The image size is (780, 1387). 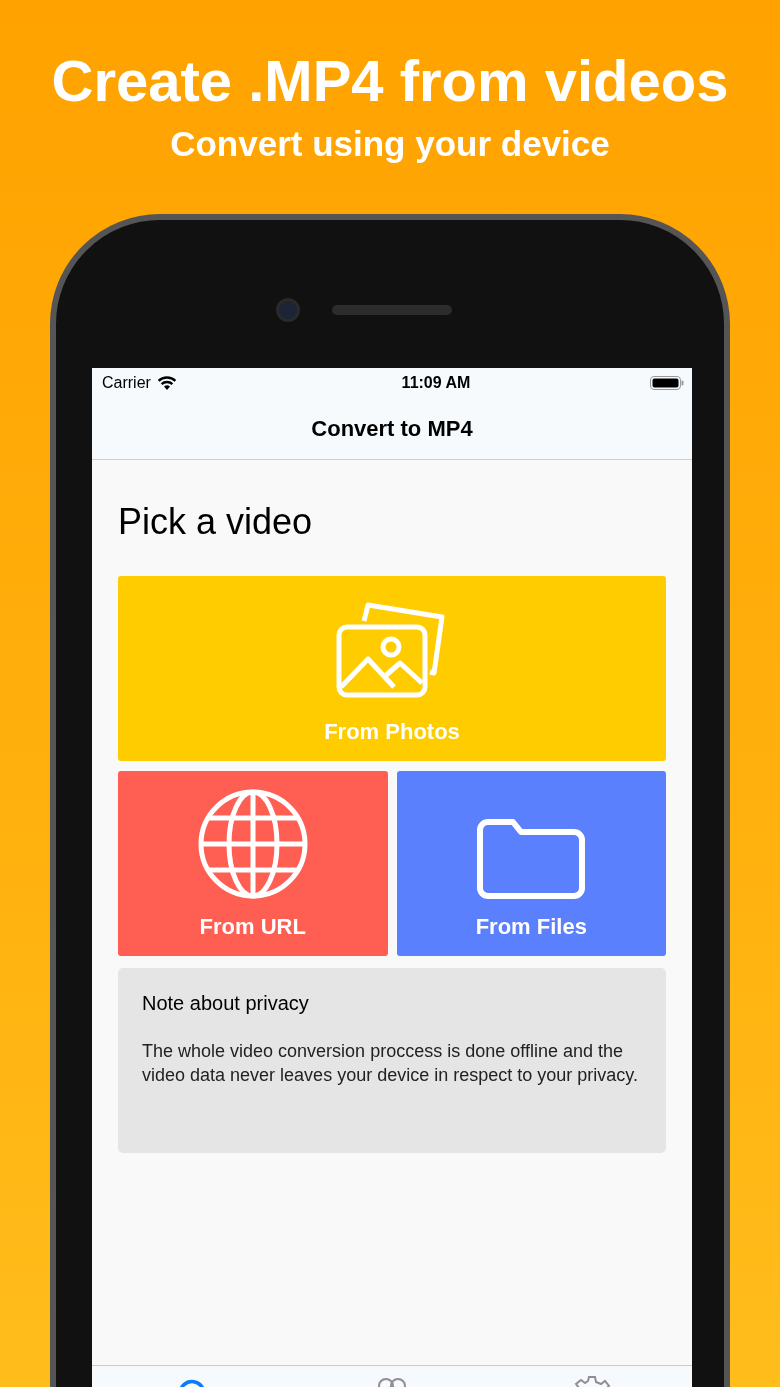 I want to click on folder-icon, so click(x=531, y=859).